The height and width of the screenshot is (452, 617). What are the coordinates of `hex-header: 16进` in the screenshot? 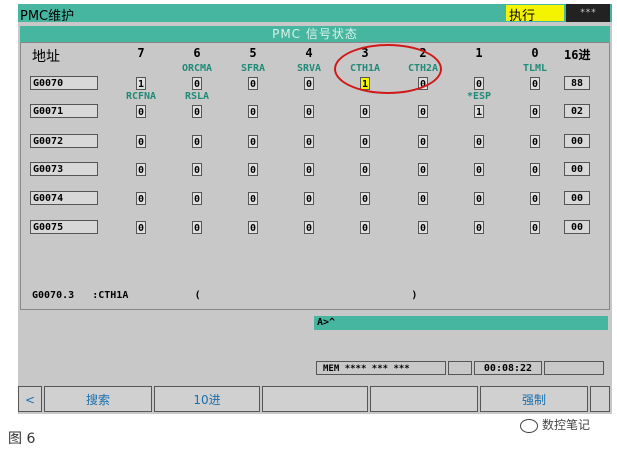 It's located at (577, 55).